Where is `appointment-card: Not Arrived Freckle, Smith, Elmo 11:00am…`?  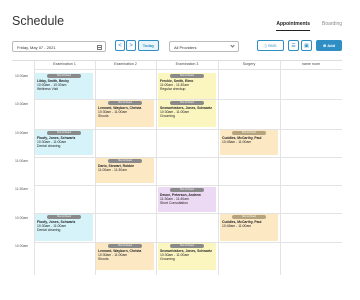
appointment-card: Not Arrived Freckle, Smith, Elmo 11:00am… is located at coordinates (187, 86).